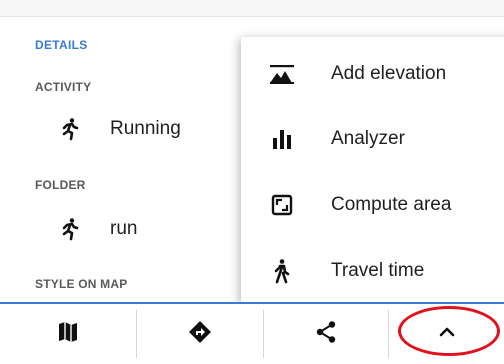  What do you see at coordinates (81, 284) in the screenshot?
I see `style-on-map-label: STYLE ON MAP` at bounding box center [81, 284].